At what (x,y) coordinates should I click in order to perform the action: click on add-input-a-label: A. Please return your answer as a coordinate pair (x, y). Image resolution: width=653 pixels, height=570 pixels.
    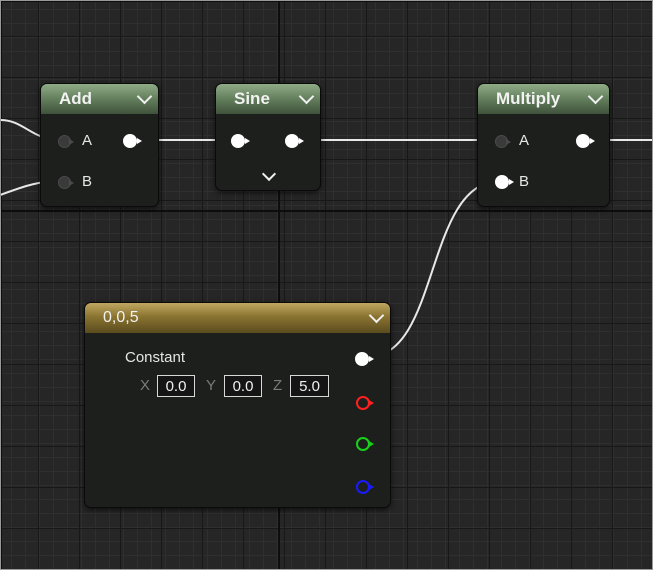
    Looking at the image, I should click on (87, 140).